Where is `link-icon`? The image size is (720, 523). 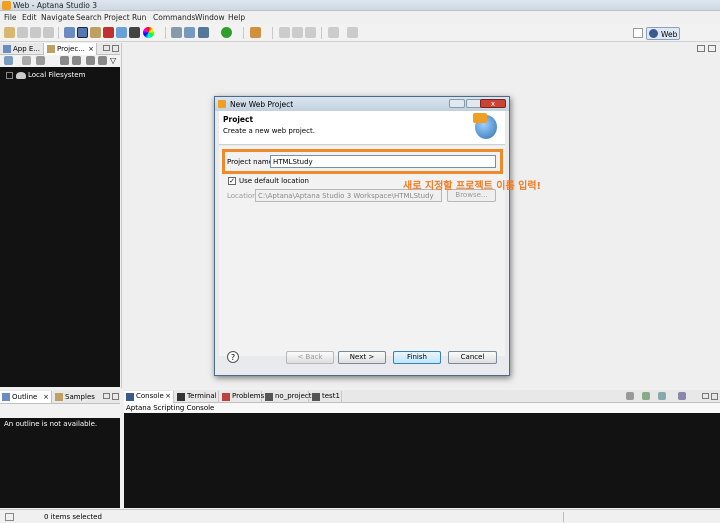 link-icon is located at coordinates (64, 60).